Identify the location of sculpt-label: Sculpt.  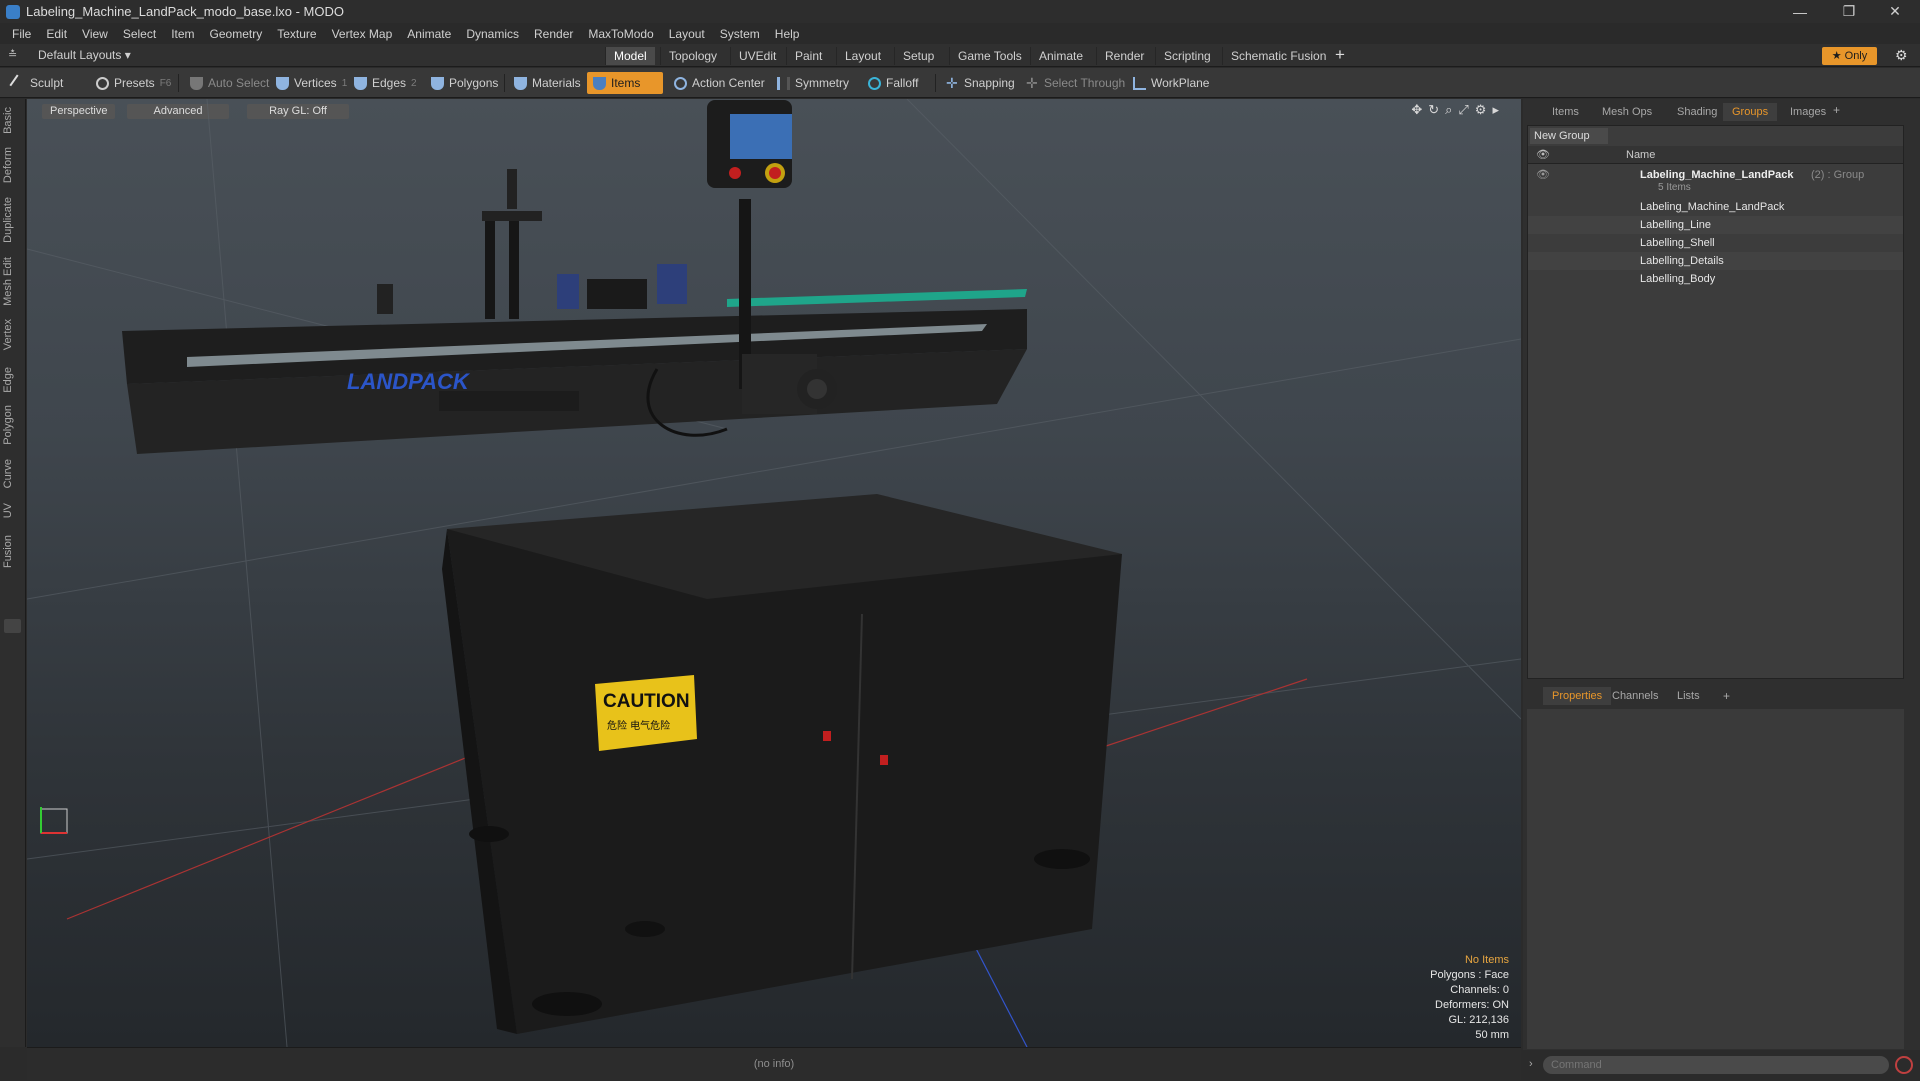
(47, 83).